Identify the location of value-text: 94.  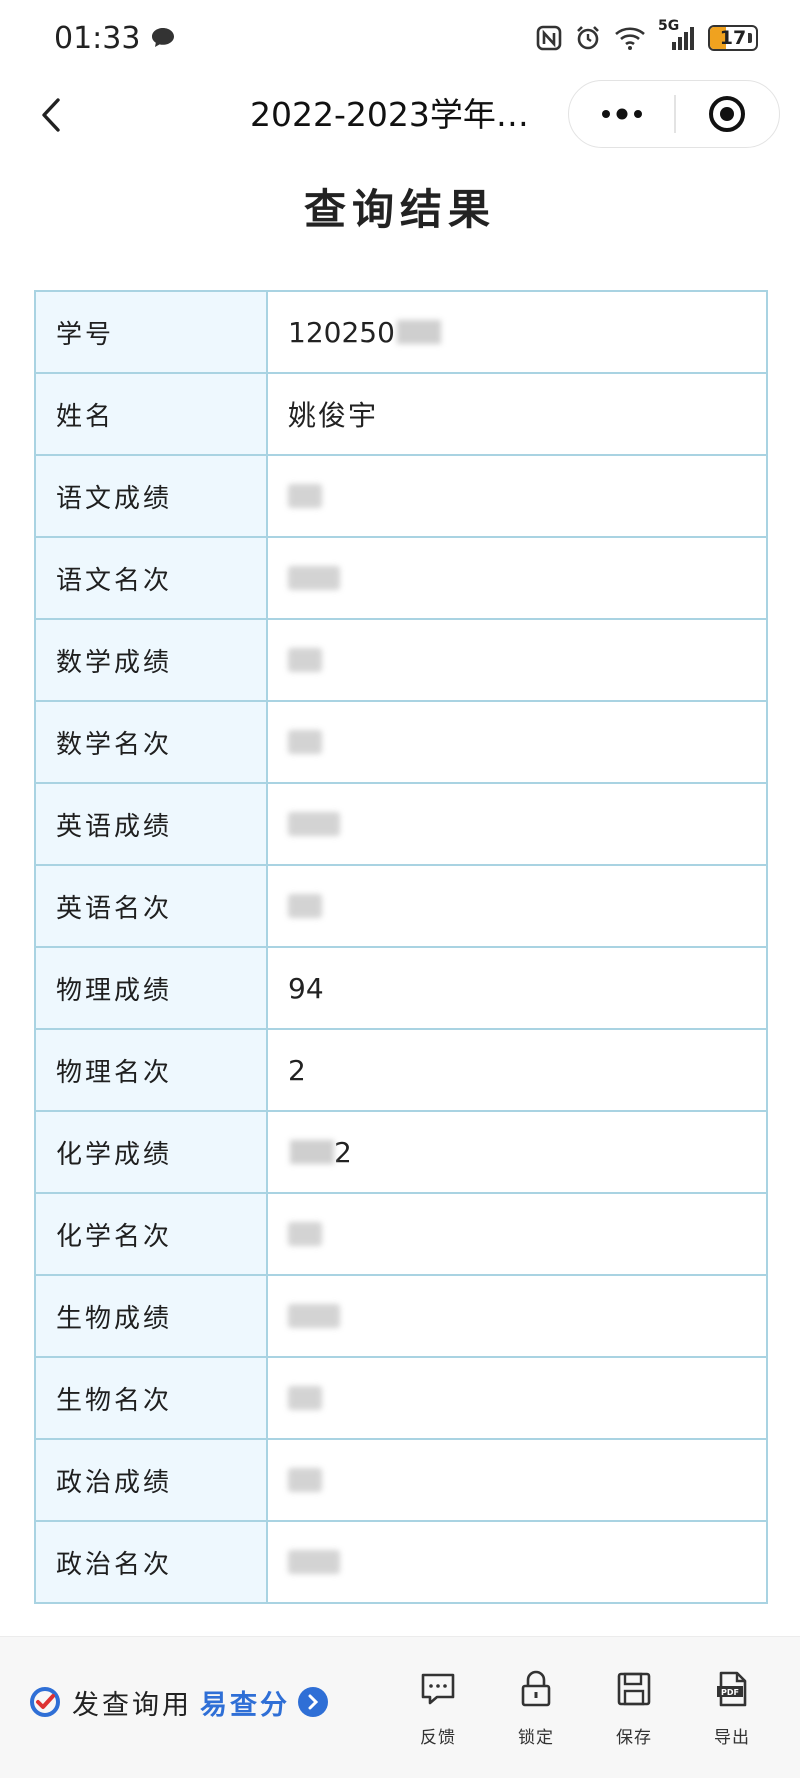
(306, 988).